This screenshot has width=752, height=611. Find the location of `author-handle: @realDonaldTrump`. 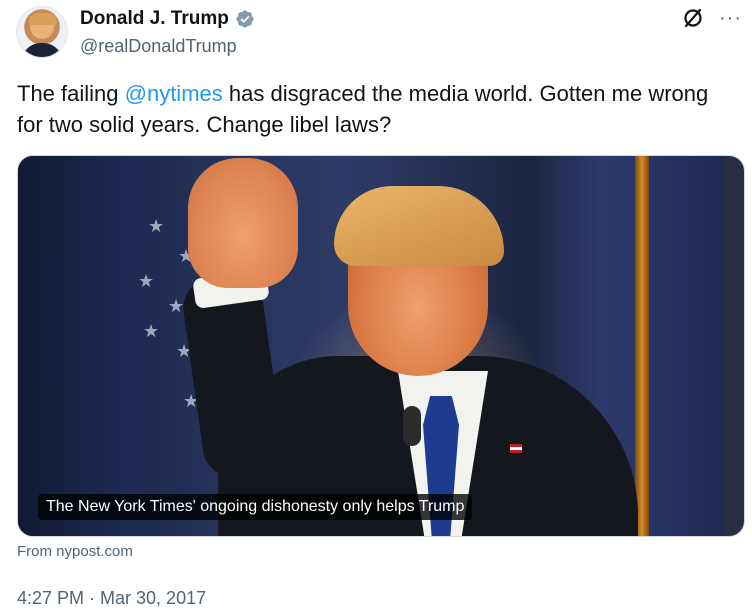

author-handle: @realDonaldTrump is located at coordinates (158, 46).